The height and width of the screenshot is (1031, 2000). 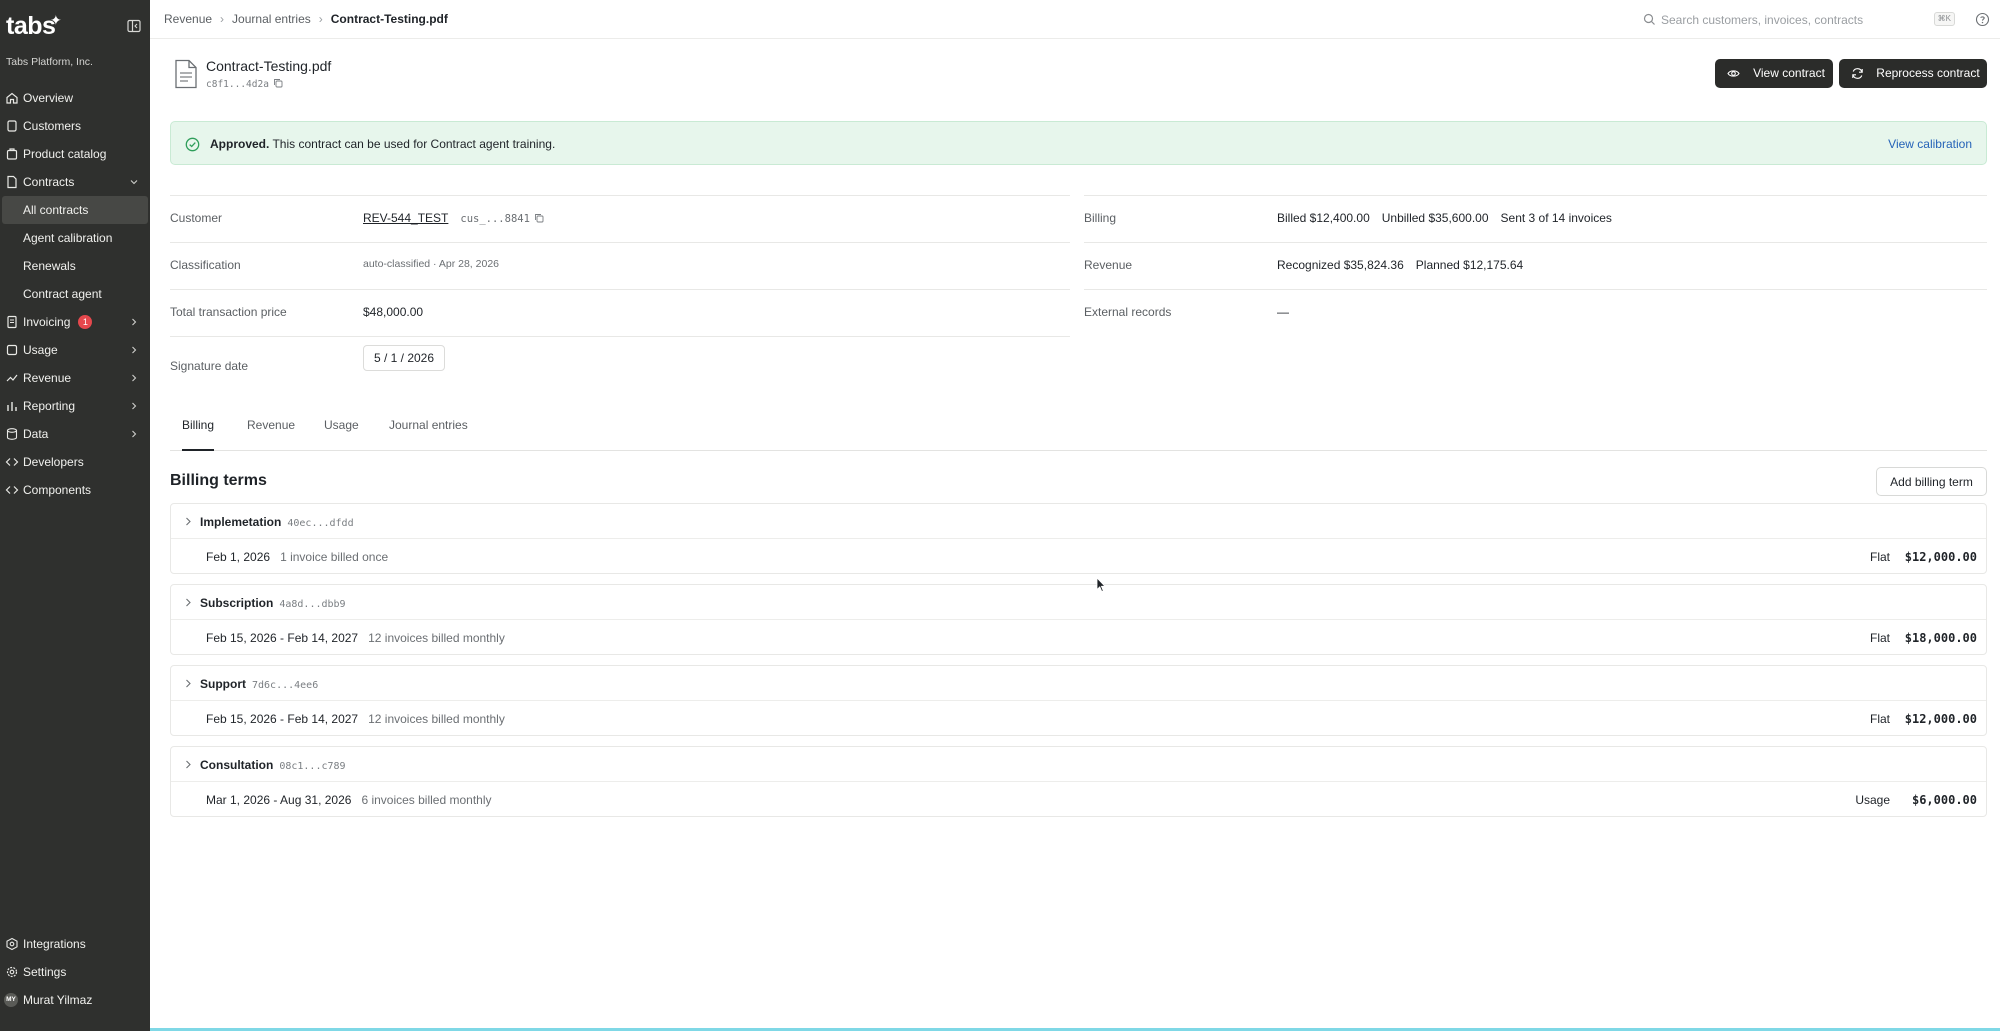 I want to click on billing-term-title: Implemetation, so click(x=241, y=522).